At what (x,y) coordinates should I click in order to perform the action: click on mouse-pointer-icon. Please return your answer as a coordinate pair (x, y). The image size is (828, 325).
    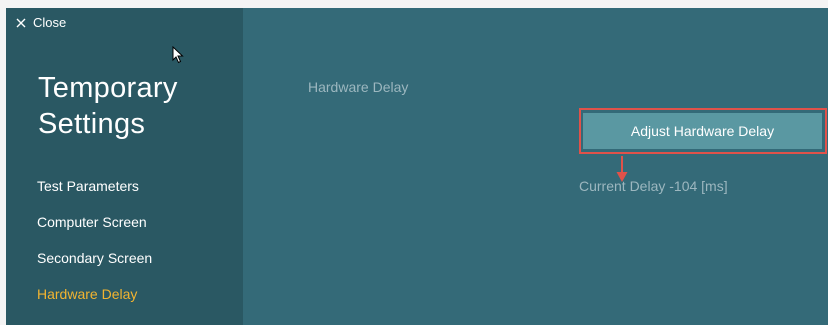
    Looking at the image, I should click on (178, 57).